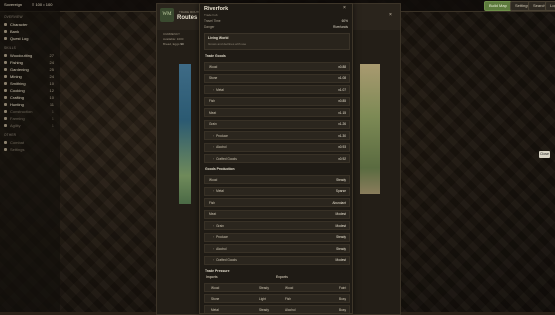 The image size is (555, 315). I want to click on good-value: x1.07, so click(342, 89).